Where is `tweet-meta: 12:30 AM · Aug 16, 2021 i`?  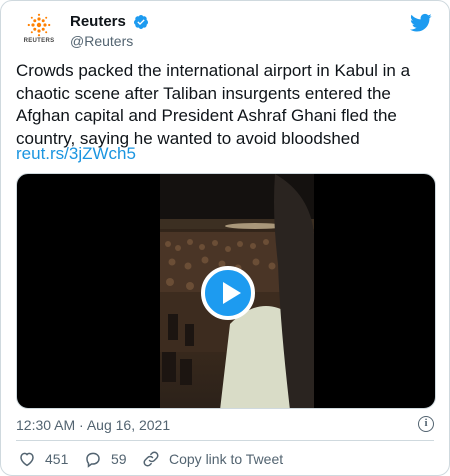
tweet-meta: 12:30 AM · Aug 16, 2021 i is located at coordinates (225, 425).